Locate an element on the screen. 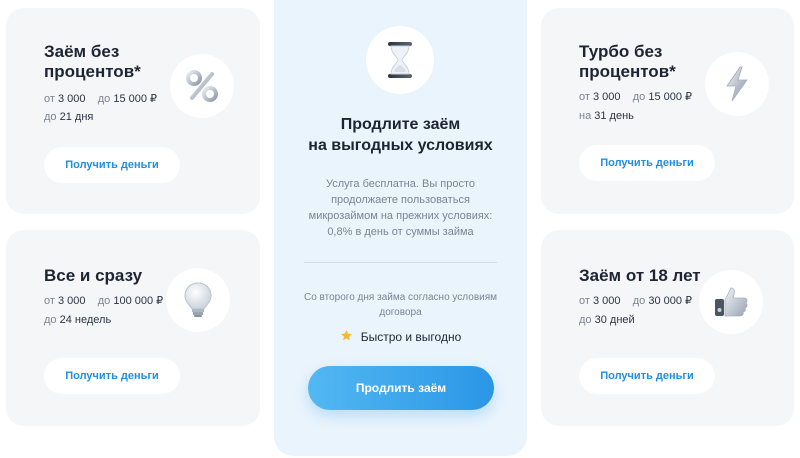 The height and width of the screenshot is (458, 800). amount-range: от 3 000 до 100 000 ₽ is located at coordinates (104, 301).